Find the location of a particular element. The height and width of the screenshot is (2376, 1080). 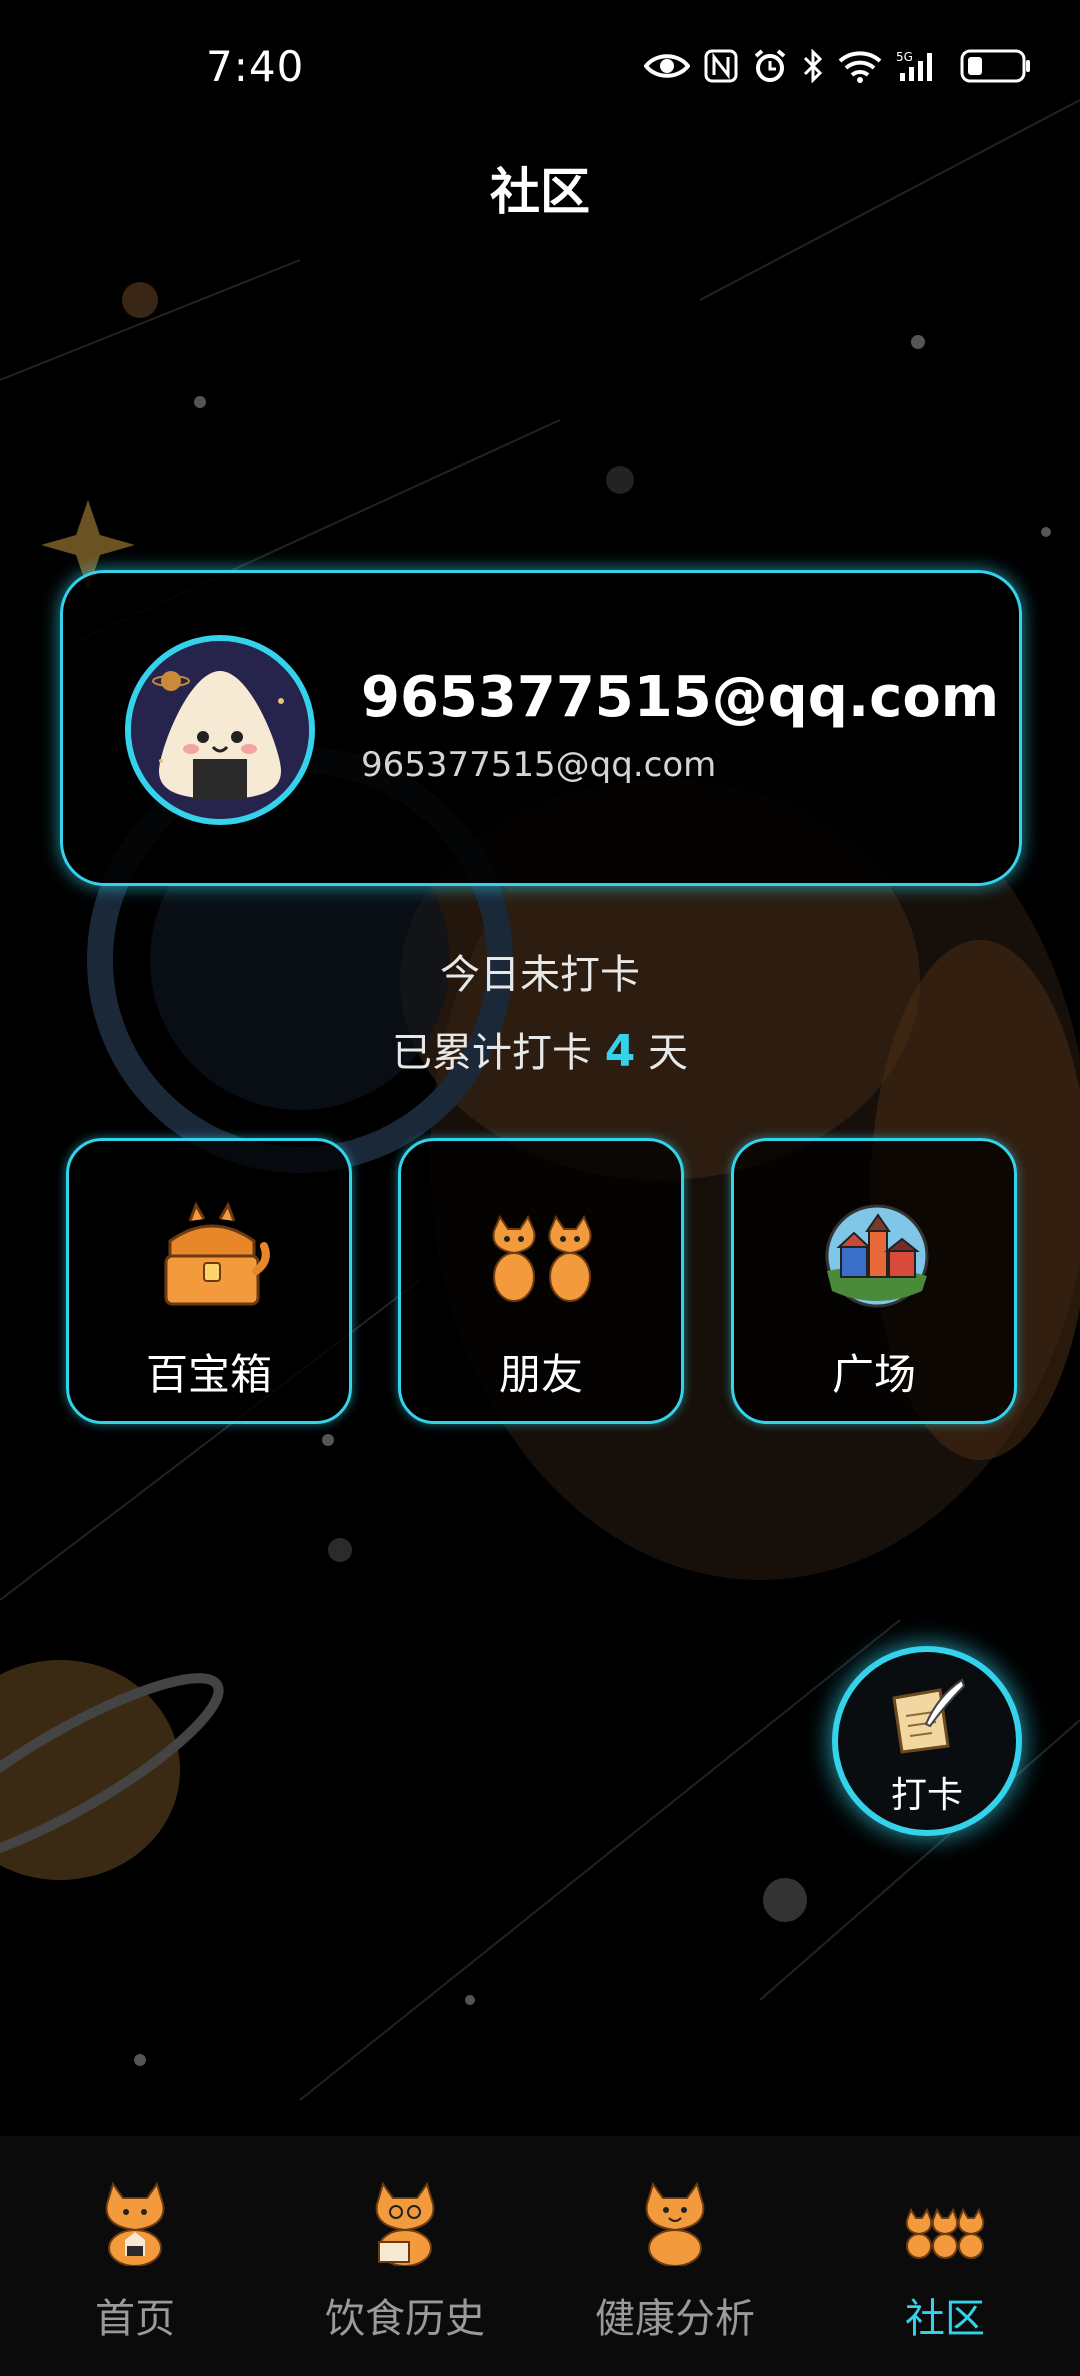

total-checkin-days: 已累计打卡 4 天 is located at coordinates (540, 1049).